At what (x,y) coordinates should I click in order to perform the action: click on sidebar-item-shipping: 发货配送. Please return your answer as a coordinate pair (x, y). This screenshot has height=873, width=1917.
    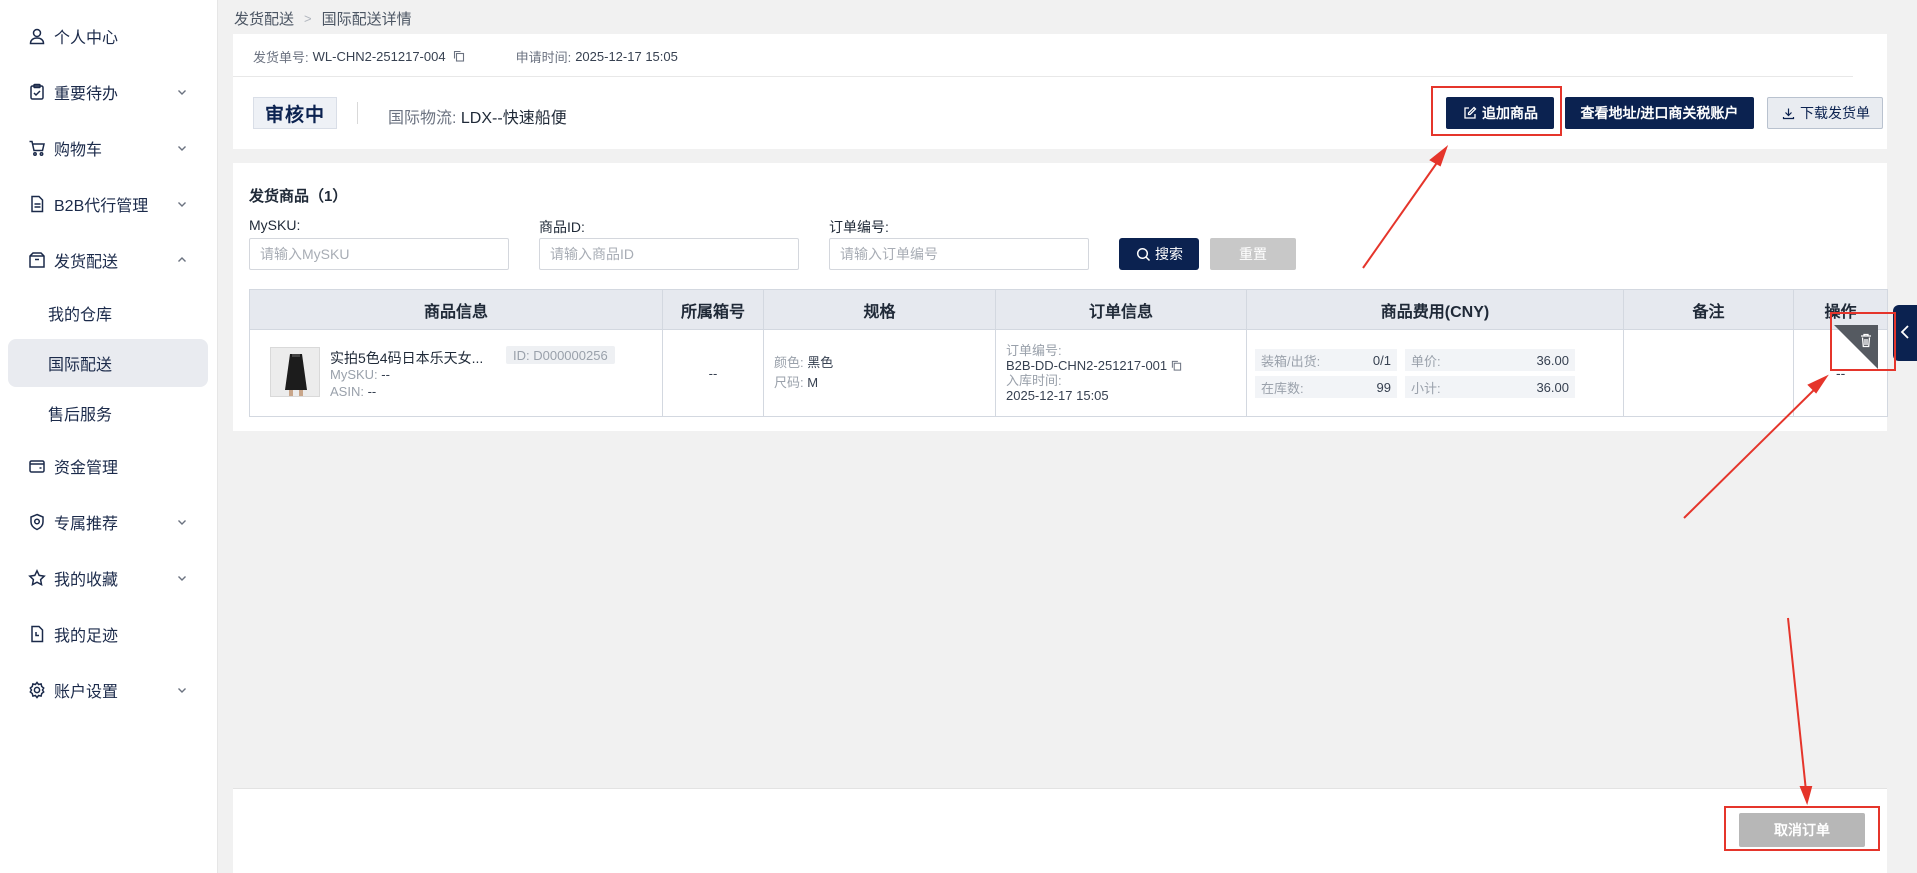
    Looking at the image, I should click on (109, 260).